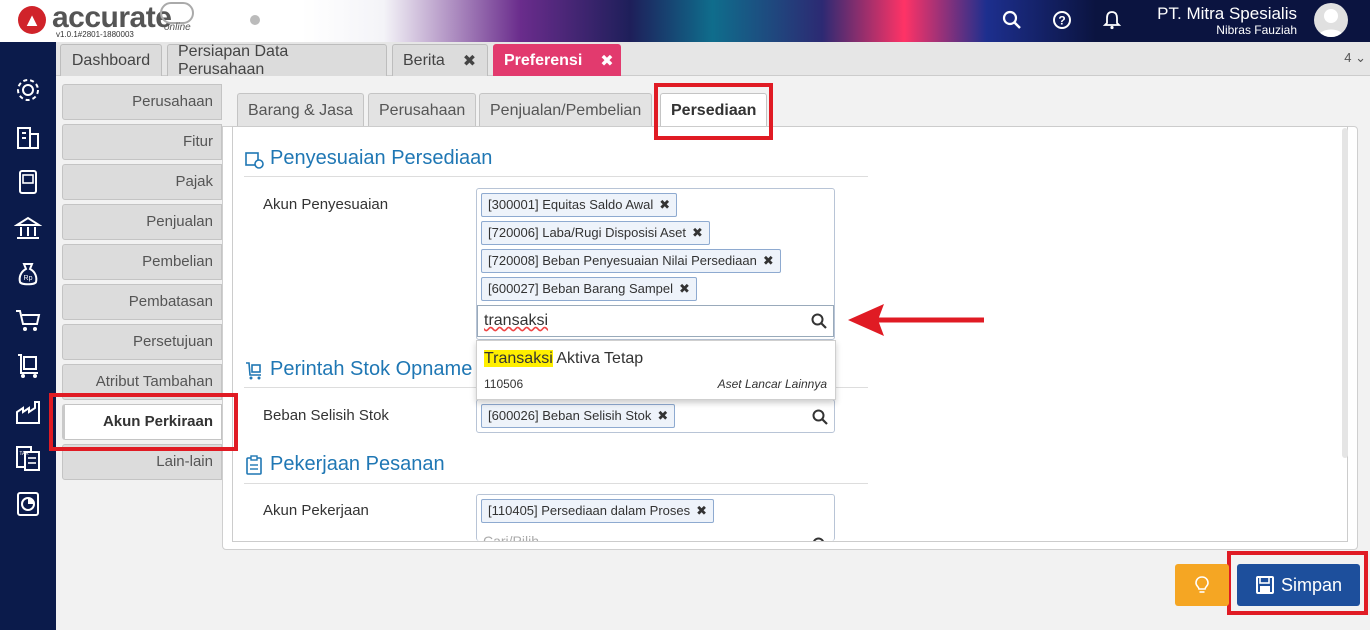  I want to click on account-chip: [600026] Beban Selisih Stok ✖, so click(578, 416).